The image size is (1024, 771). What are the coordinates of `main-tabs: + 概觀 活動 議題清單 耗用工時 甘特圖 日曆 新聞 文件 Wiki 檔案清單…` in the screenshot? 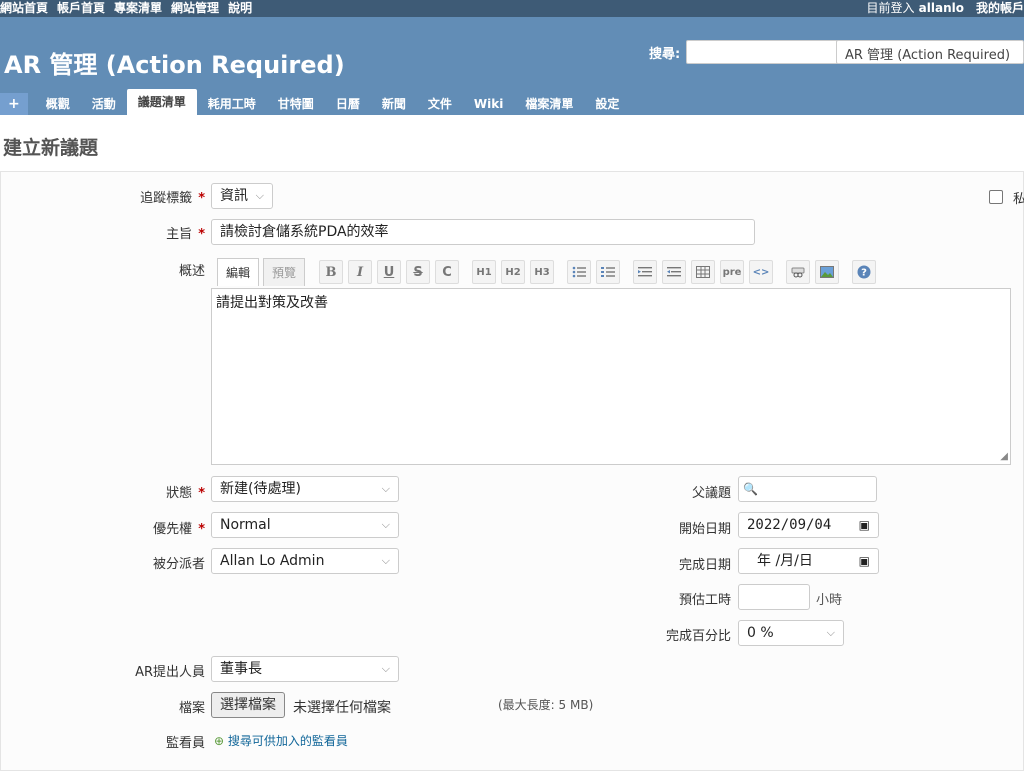 It's located at (315, 102).